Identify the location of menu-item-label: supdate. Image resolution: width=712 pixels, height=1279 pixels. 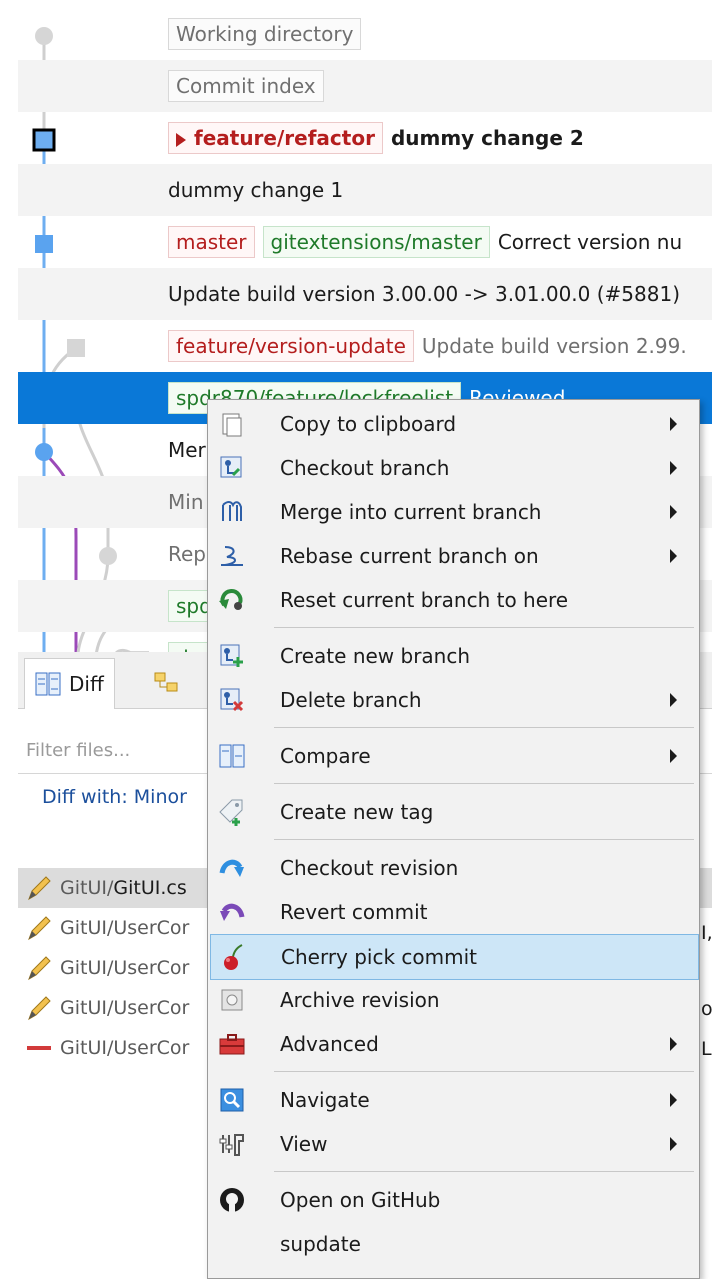
(320, 1244).